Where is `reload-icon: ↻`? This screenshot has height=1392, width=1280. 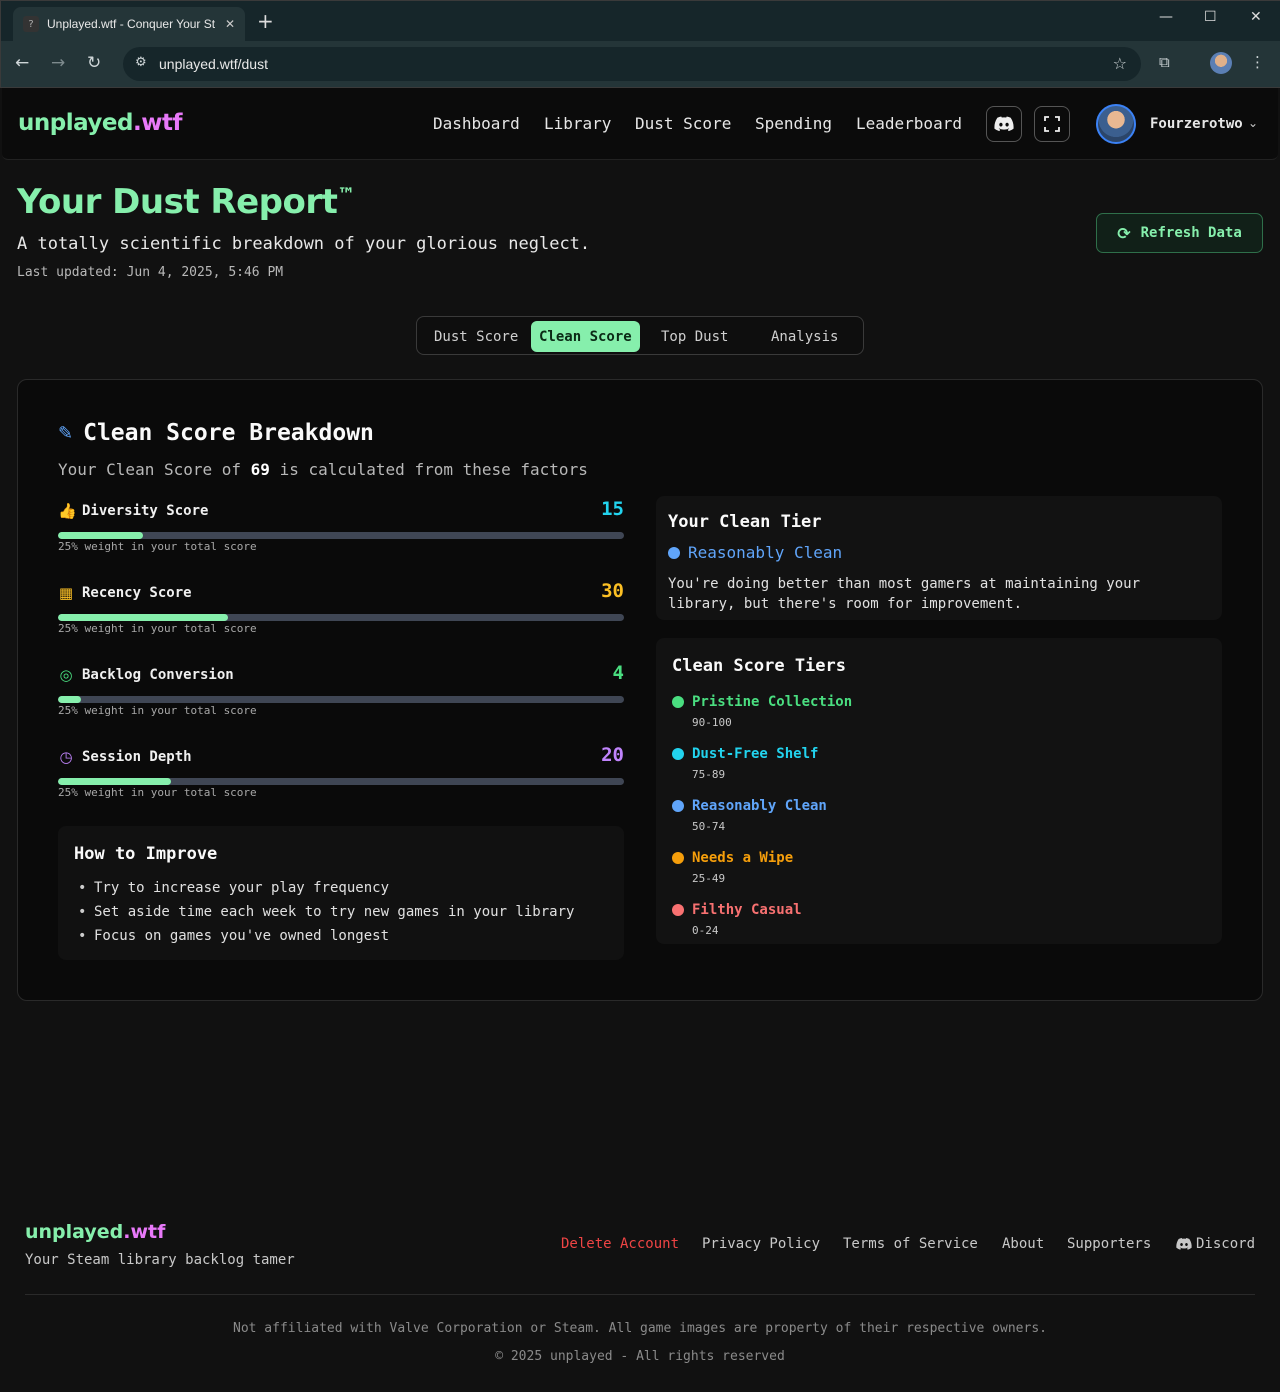 reload-icon: ↻ is located at coordinates (94, 63).